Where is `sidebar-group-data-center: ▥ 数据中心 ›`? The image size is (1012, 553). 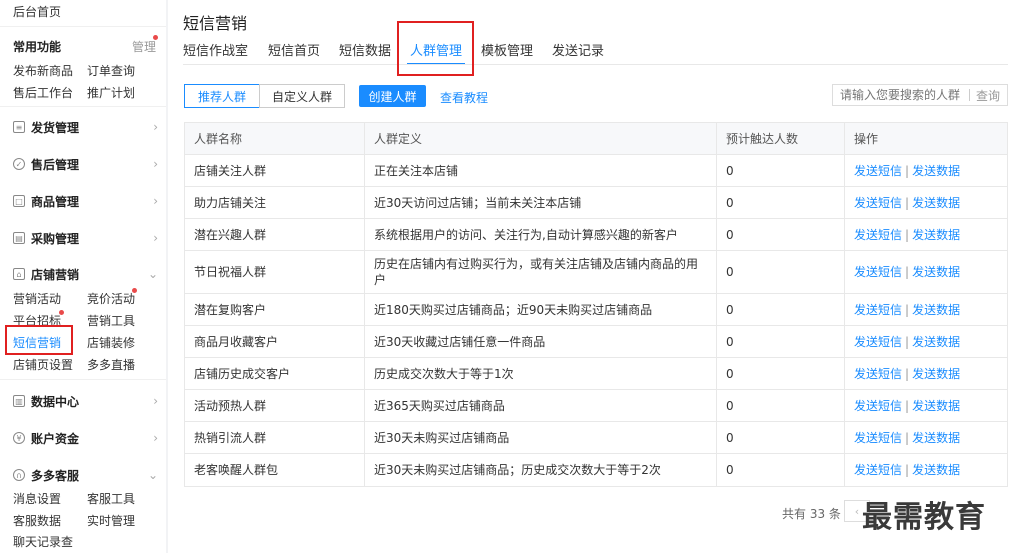 sidebar-group-data-center: ▥ 数据中心 › is located at coordinates (85, 401).